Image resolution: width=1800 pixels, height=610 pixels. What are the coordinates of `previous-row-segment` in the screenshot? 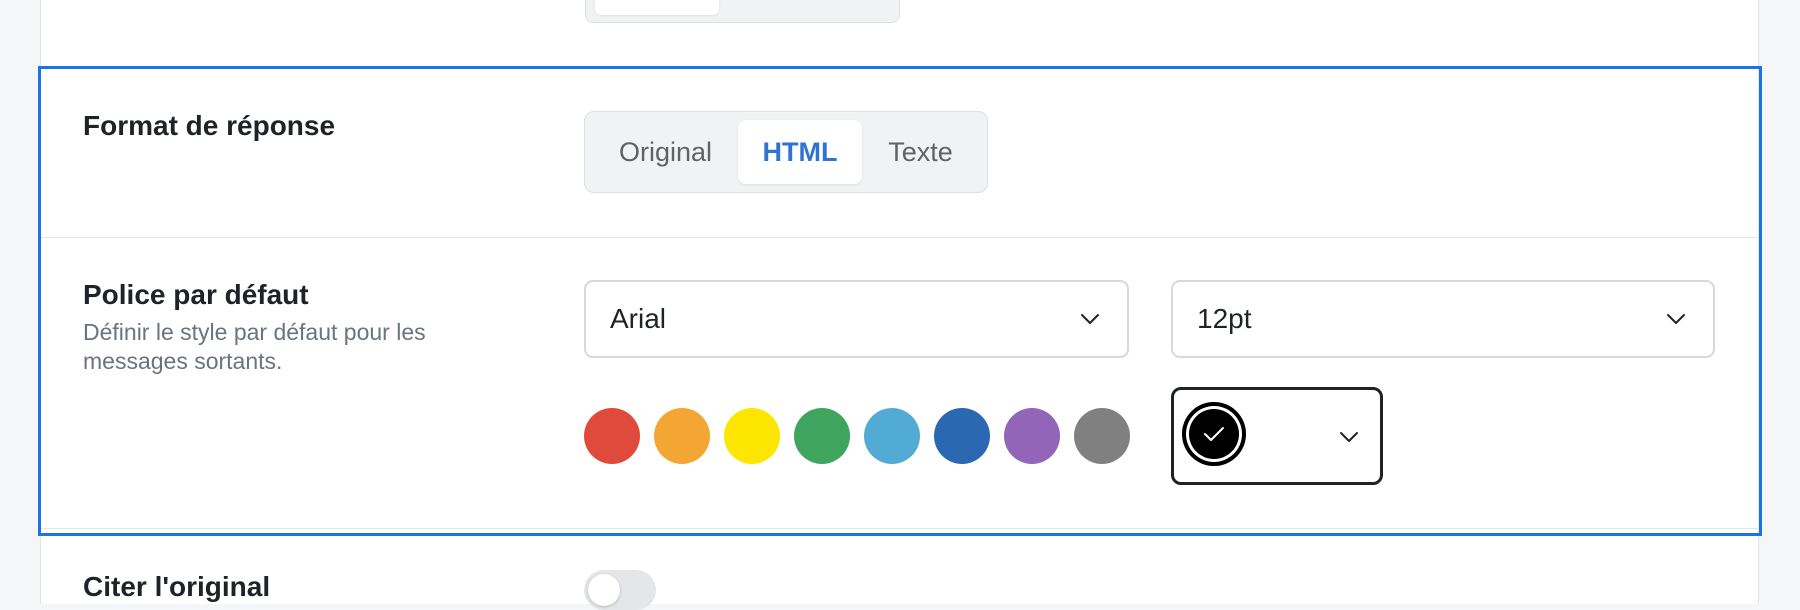 It's located at (657, 7).